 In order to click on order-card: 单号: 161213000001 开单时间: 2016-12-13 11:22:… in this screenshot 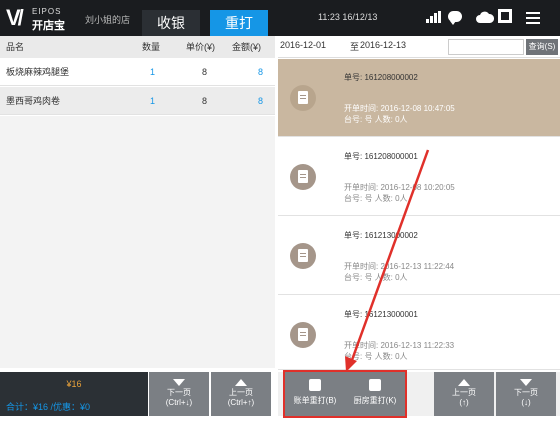, I will do `click(419, 333)`.